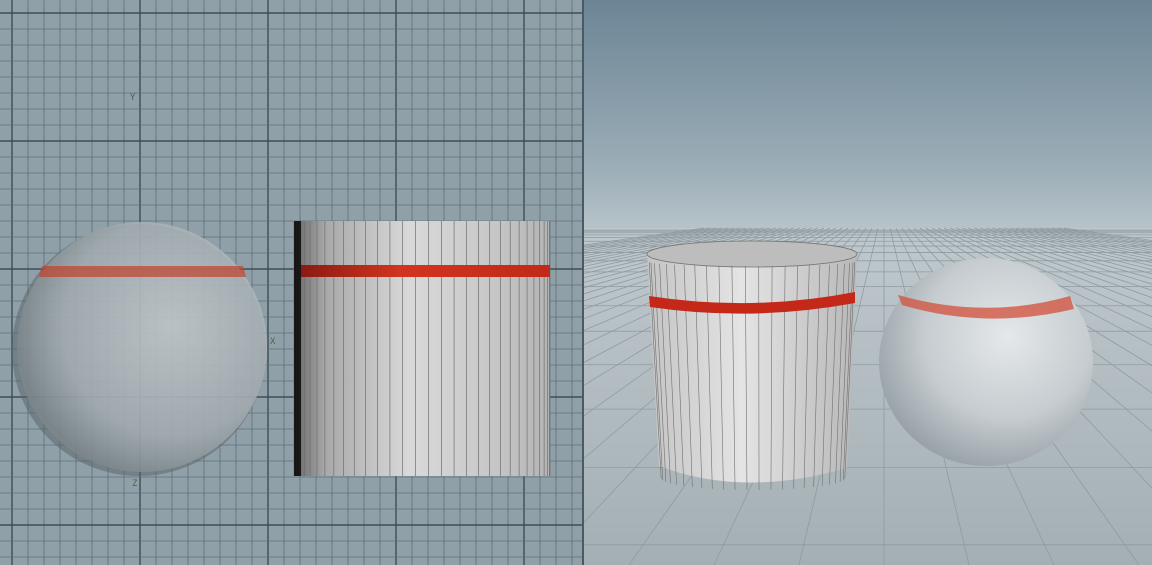 The image size is (1152, 565). Describe the element at coordinates (425, 271) in the screenshot. I see `cylinder-red-band` at that location.